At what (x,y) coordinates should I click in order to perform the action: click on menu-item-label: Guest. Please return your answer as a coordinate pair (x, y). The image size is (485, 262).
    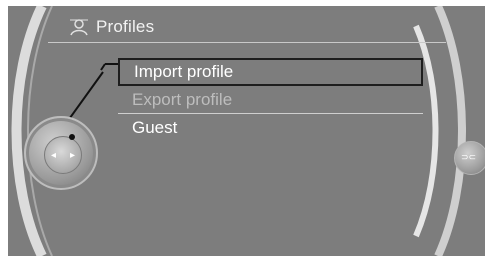
    Looking at the image, I should click on (155, 127).